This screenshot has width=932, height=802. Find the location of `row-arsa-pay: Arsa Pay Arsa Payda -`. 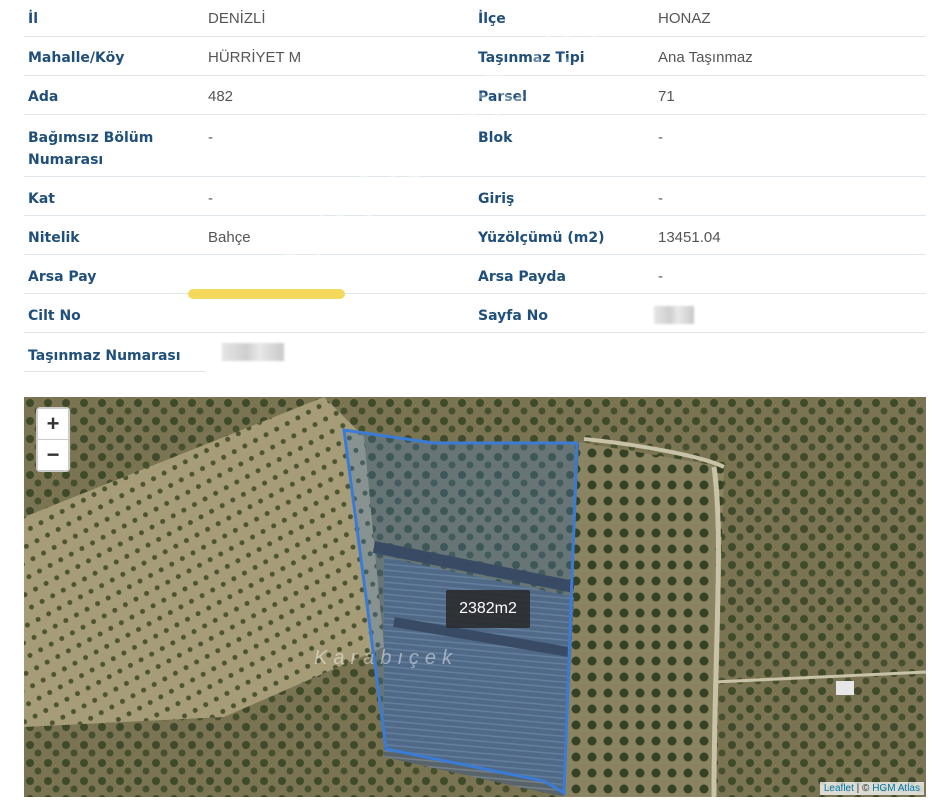

row-arsa-pay: Arsa Pay Arsa Payda - is located at coordinates (475, 274).